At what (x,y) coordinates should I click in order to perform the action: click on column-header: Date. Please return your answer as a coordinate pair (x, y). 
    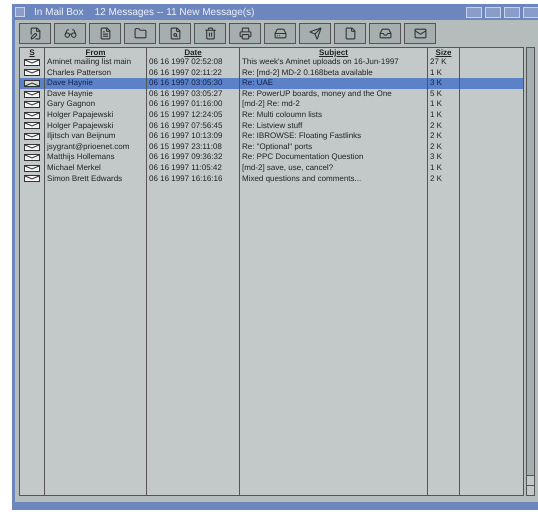
    Looking at the image, I should click on (193, 52).